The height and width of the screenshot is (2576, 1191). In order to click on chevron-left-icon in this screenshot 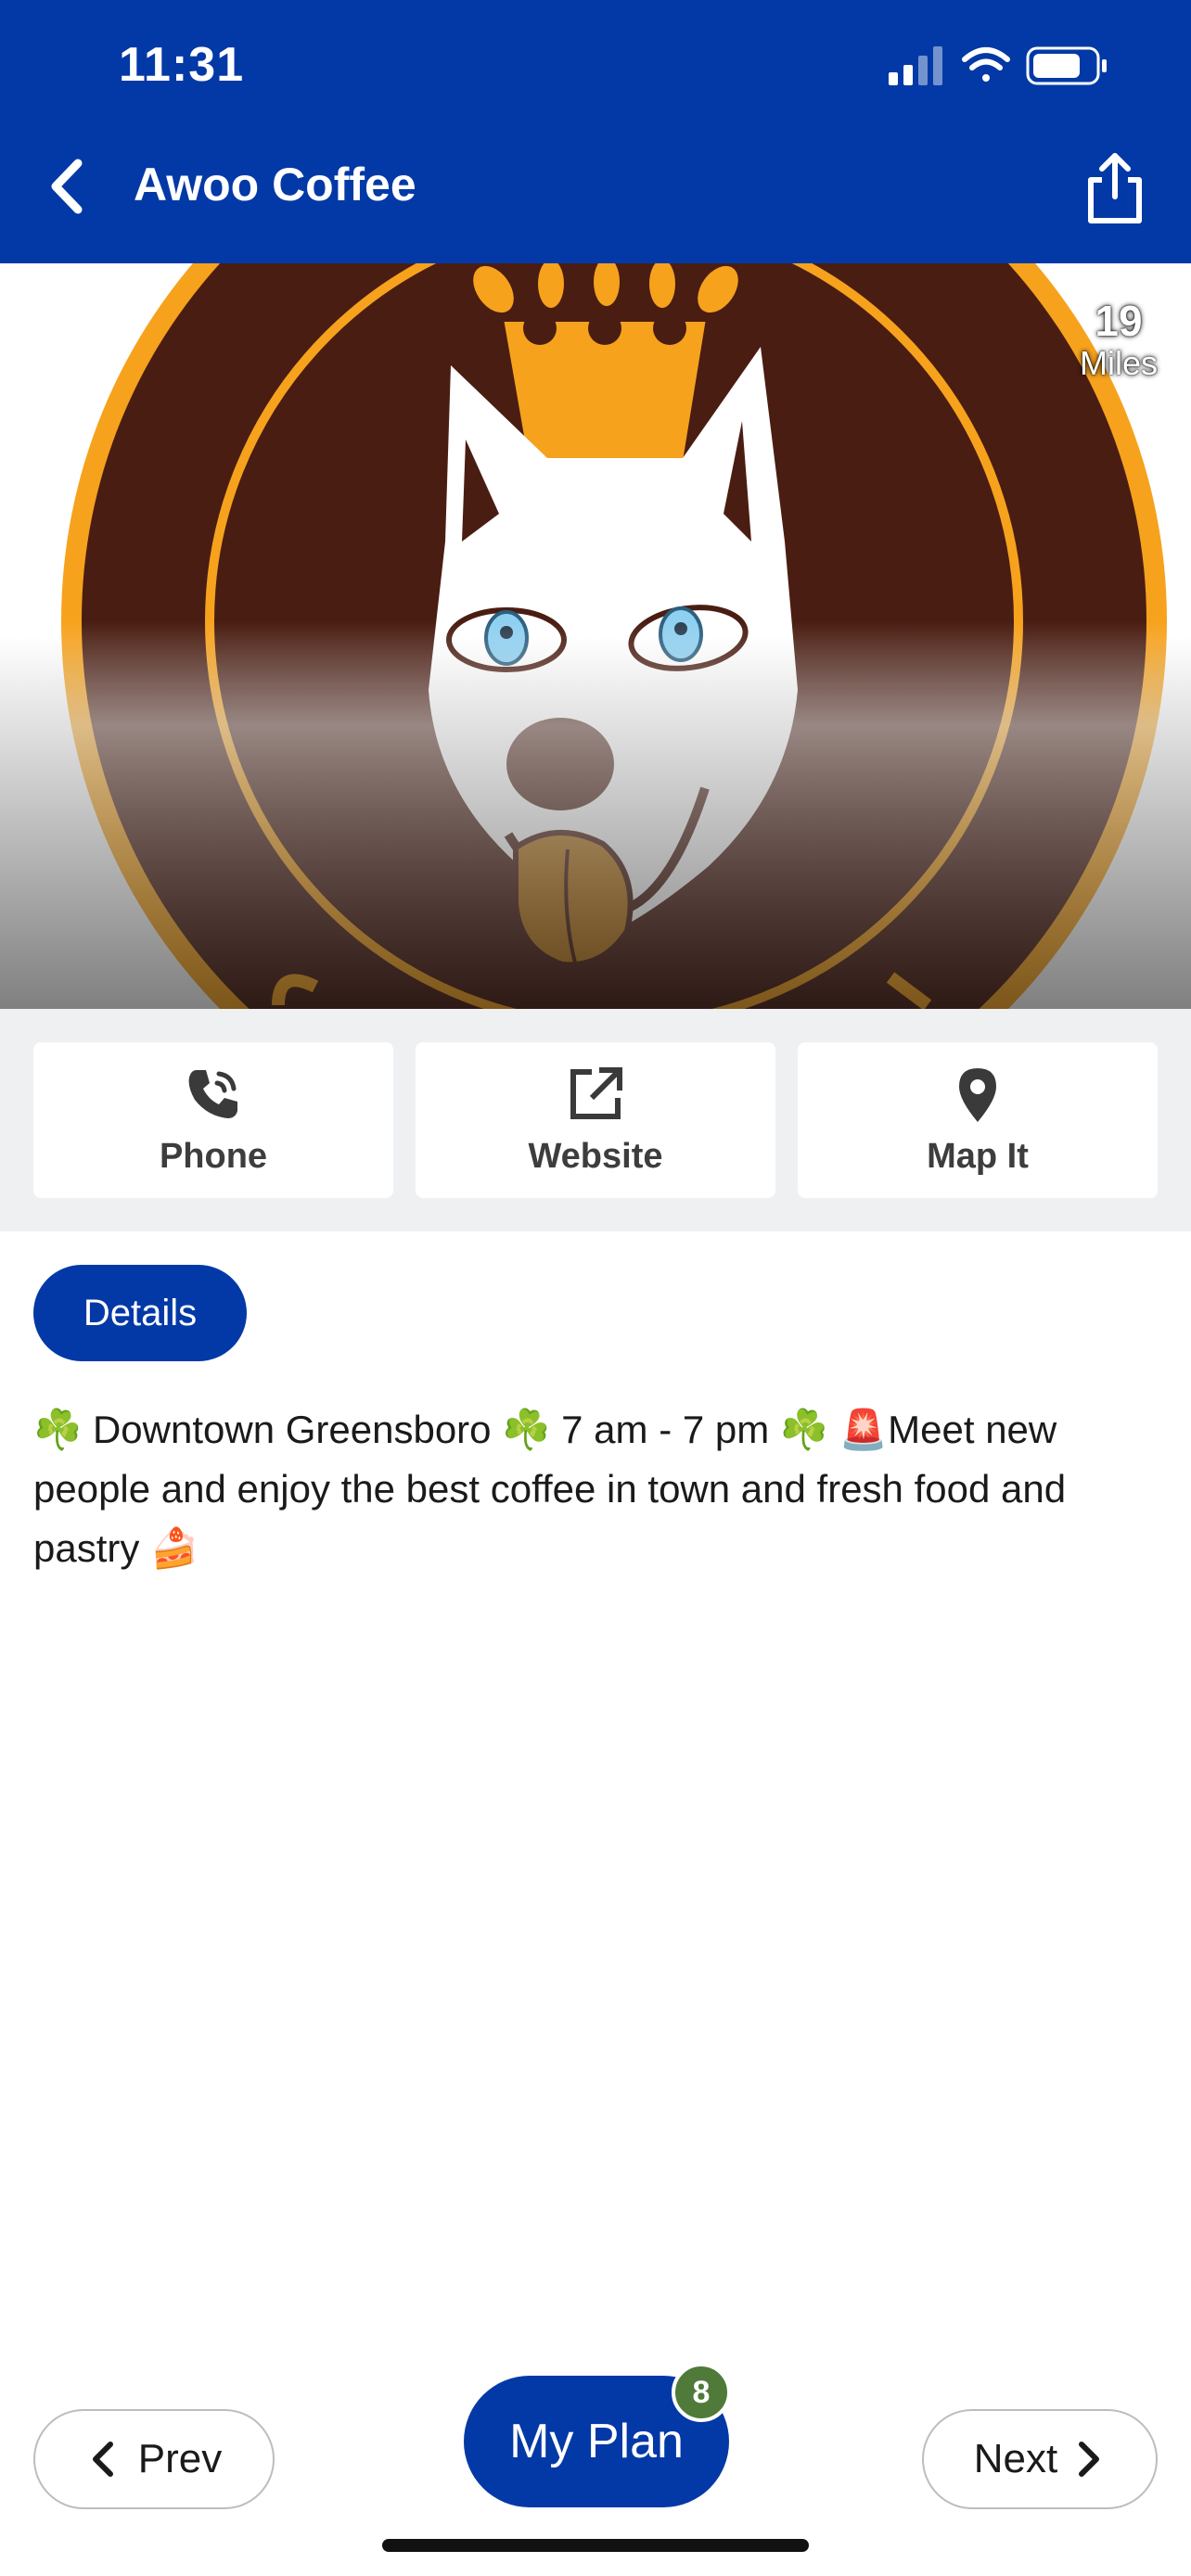, I will do `click(102, 2460)`.